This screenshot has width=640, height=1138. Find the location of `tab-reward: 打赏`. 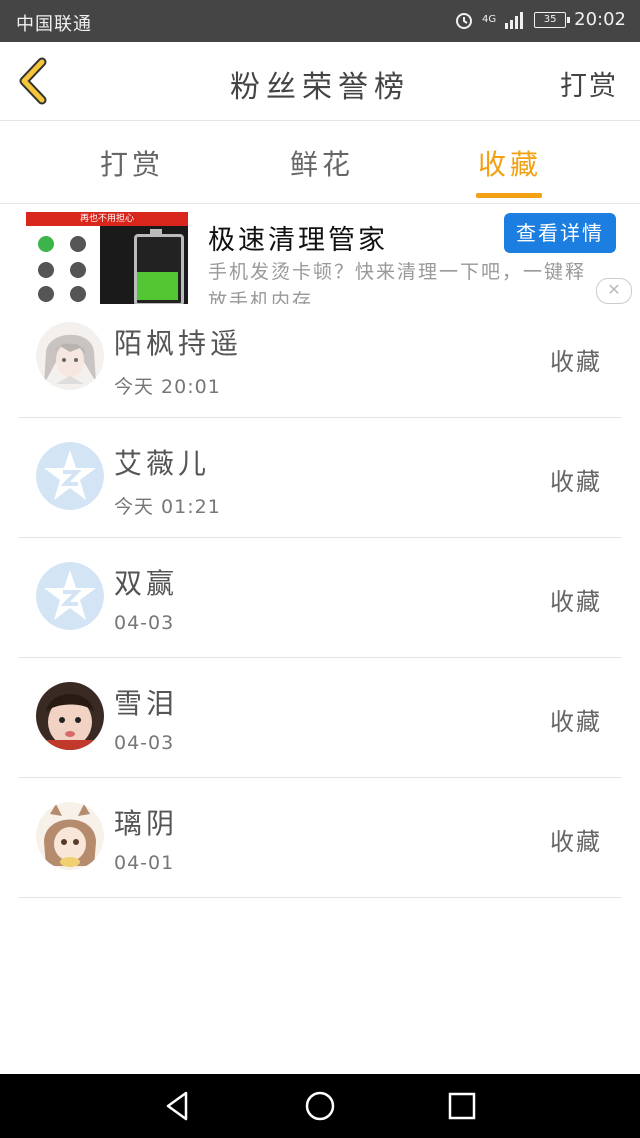

tab-reward: 打赏 is located at coordinates (132, 163).